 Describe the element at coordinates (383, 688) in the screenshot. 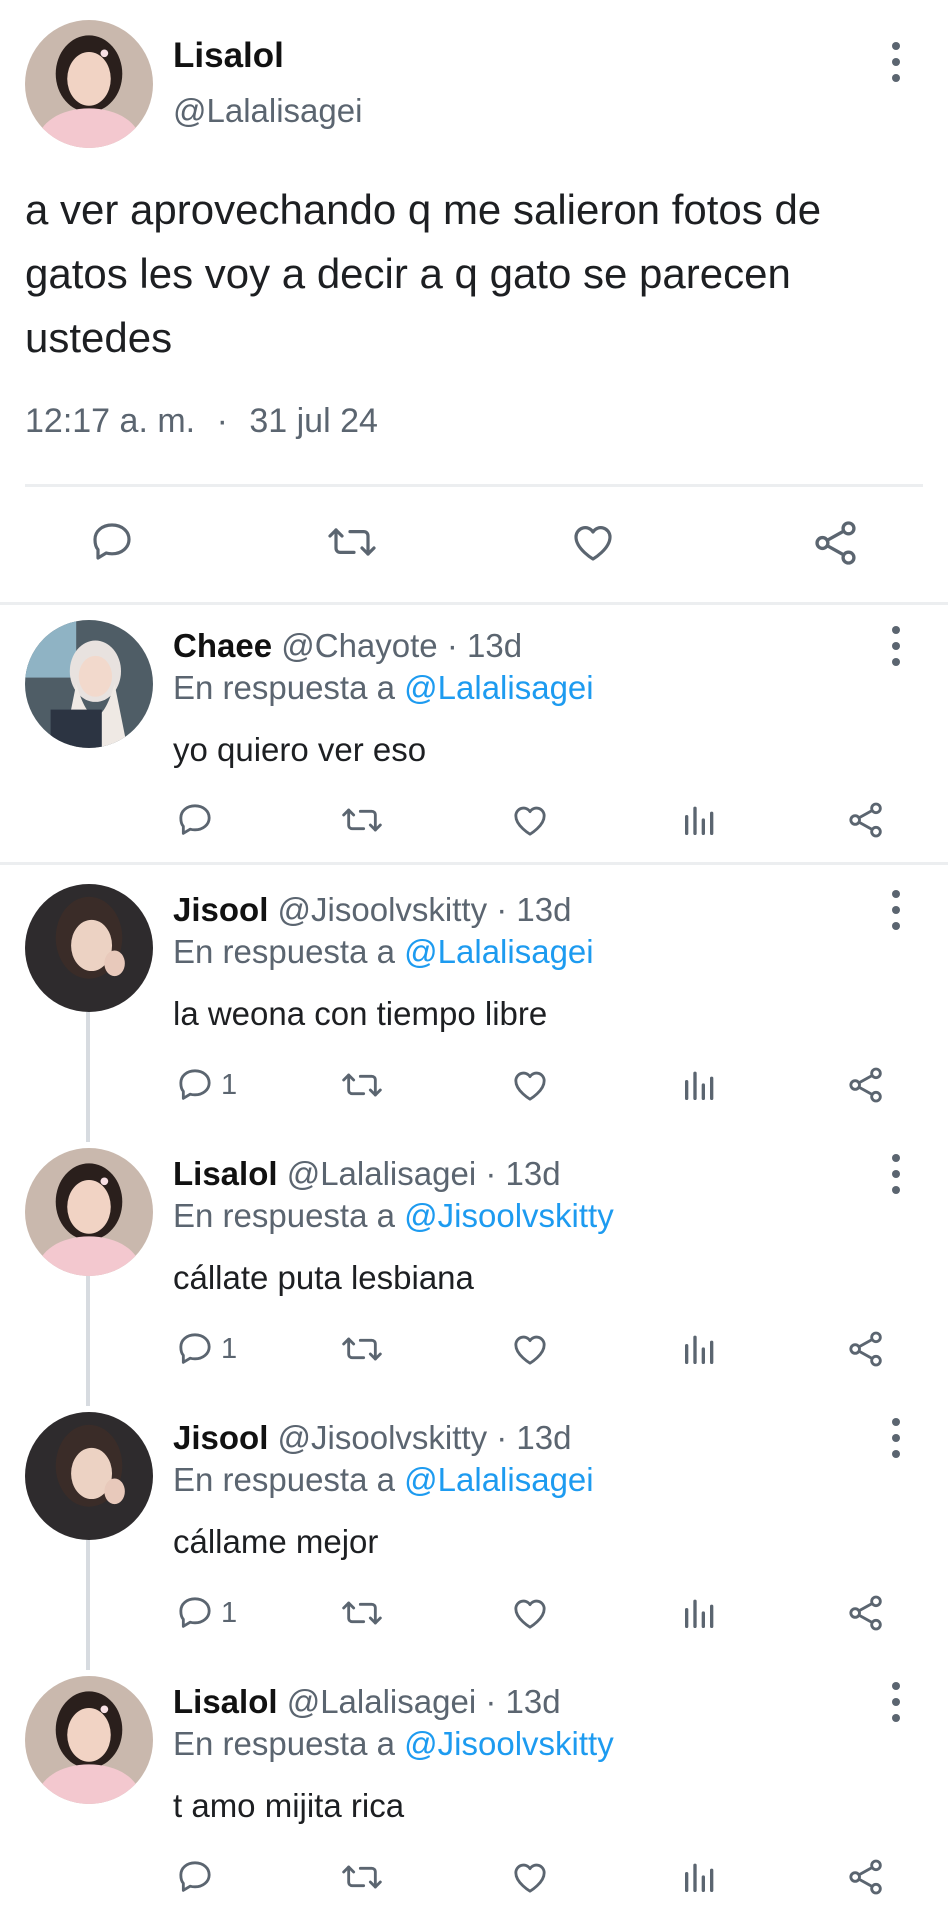

I see `in-reply-to: En respuesta a @Lalalisagei` at that location.